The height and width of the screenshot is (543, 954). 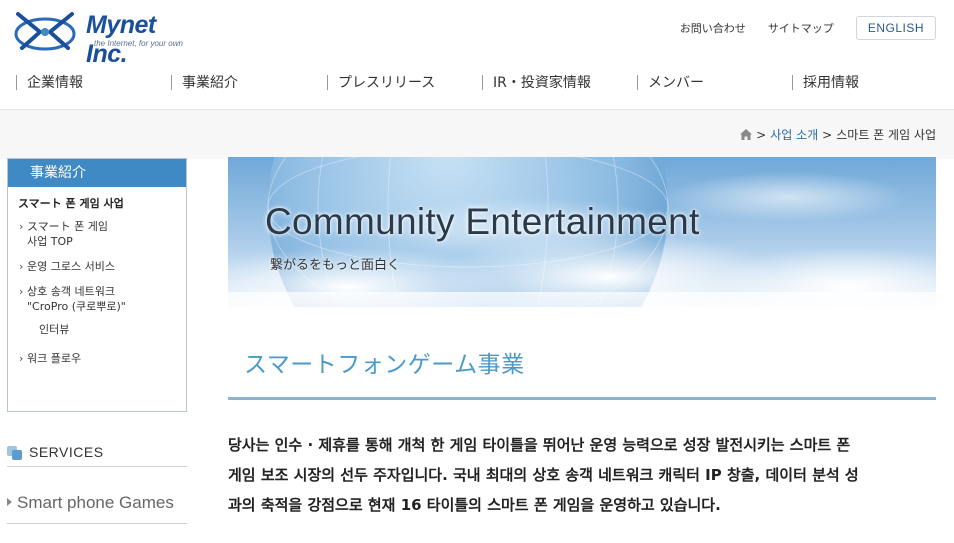 What do you see at coordinates (138, 43) in the screenshot?
I see `logo-tagline: the Internet, for your own` at bounding box center [138, 43].